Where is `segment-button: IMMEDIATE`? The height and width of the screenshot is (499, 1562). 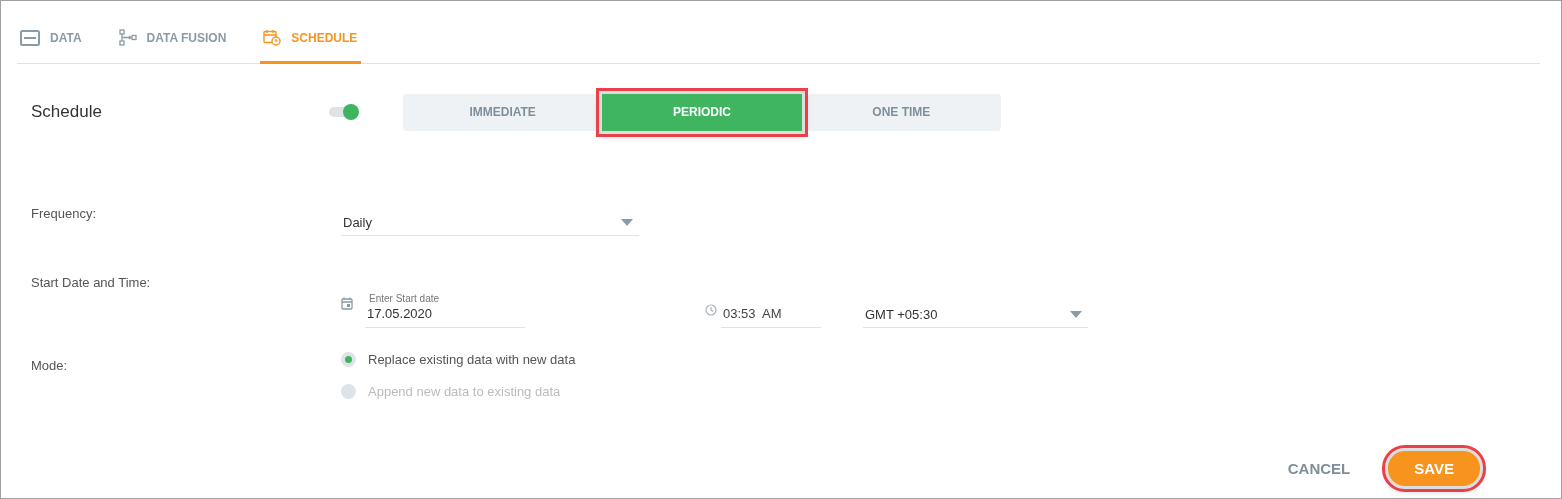
segment-button: IMMEDIATE is located at coordinates (503, 112).